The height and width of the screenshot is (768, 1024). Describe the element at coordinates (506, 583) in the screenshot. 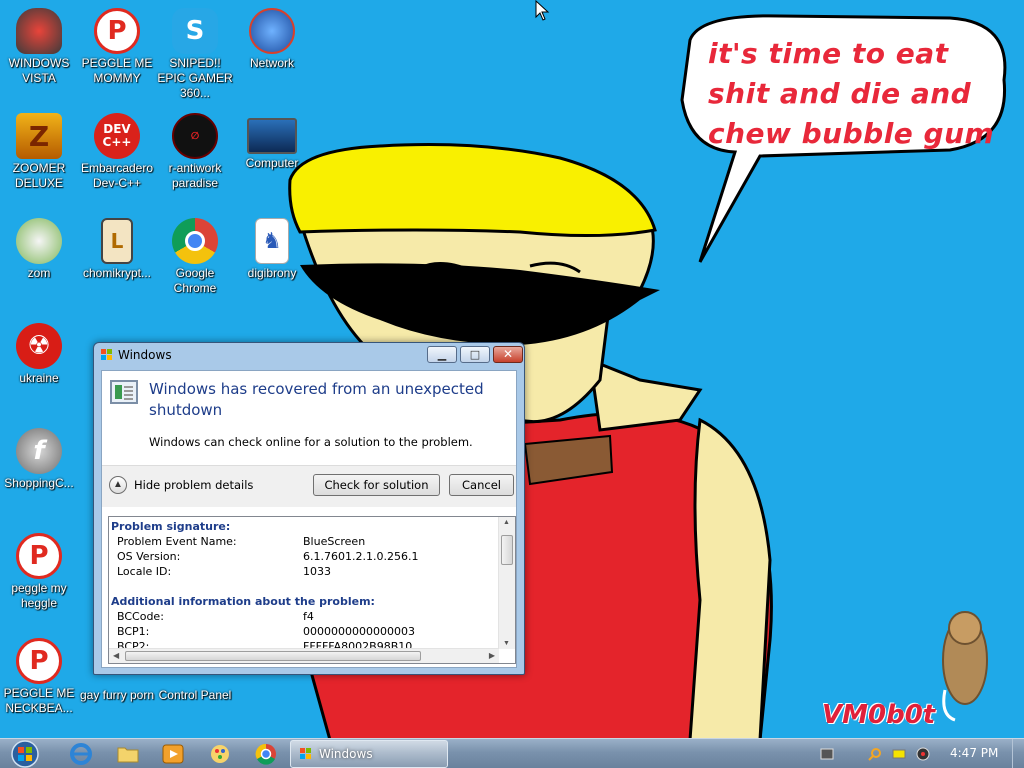

I see `vertical-scrollbar: ▲ ▼` at that location.